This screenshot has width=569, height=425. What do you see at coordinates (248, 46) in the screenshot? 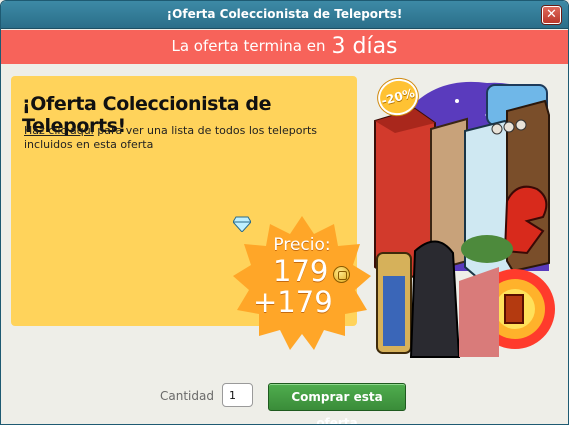
I see `countdown-label: La oferta termina en` at bounding box center [248, 46].